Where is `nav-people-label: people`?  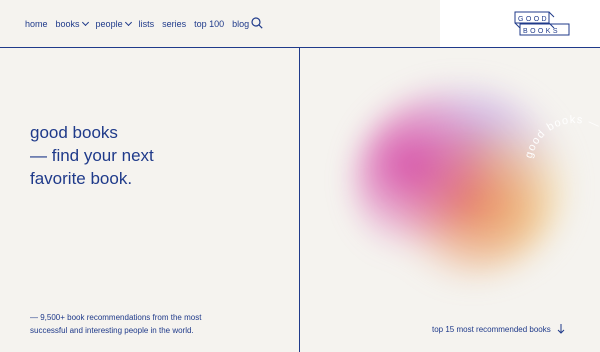
nav-people-label: people is located at coordinates (109, 24).